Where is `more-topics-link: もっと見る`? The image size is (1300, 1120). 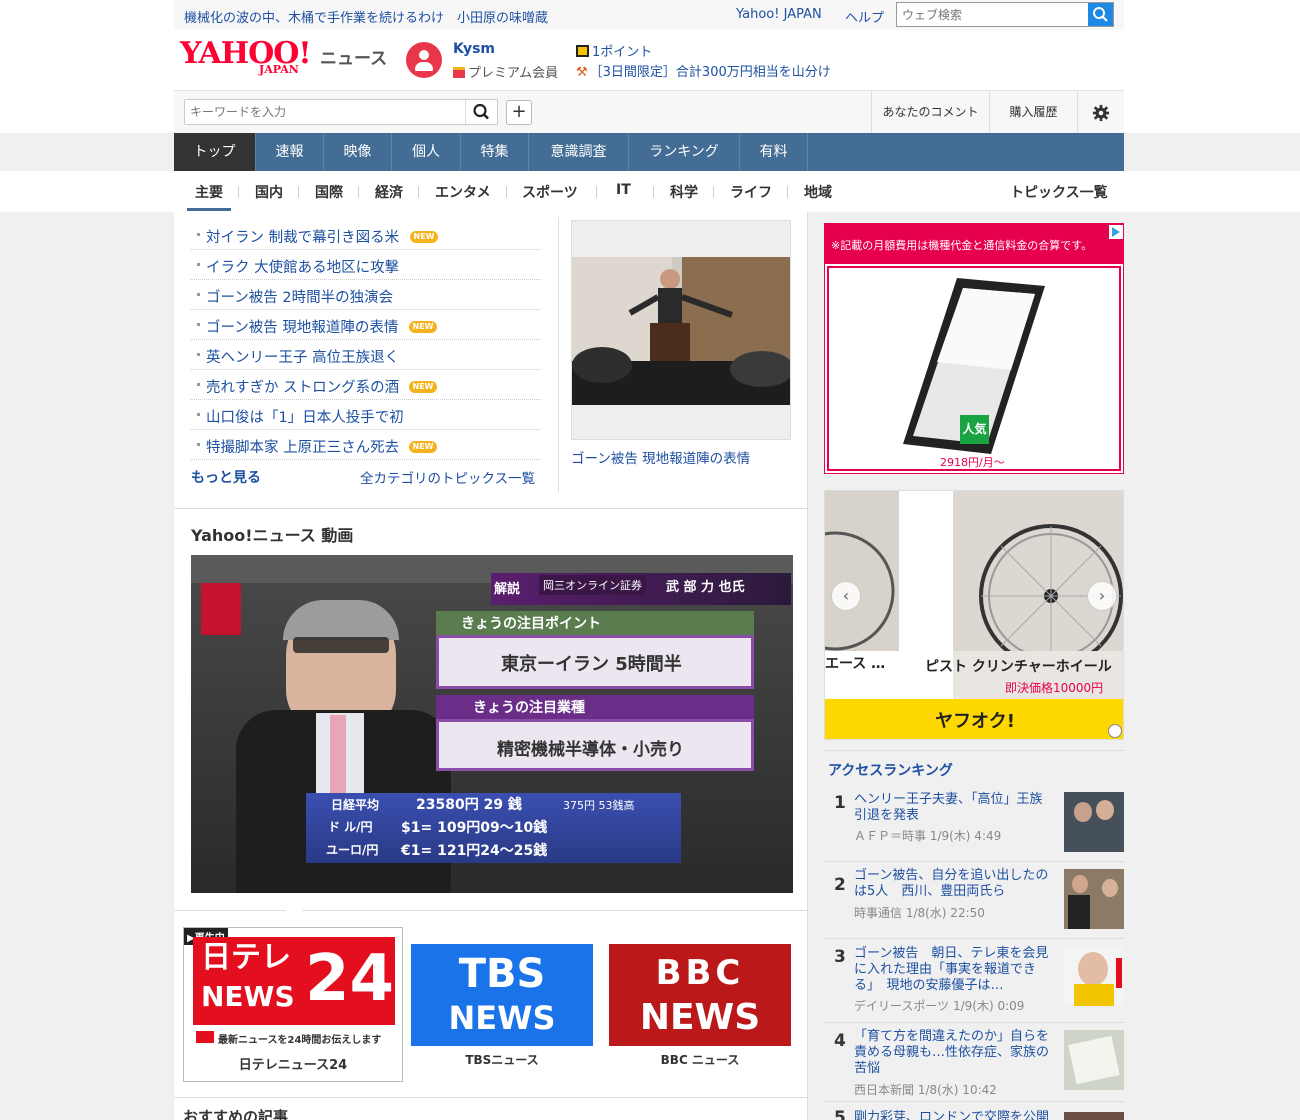
more-topics-link: もっと見る is located at coordinates (226, 477).